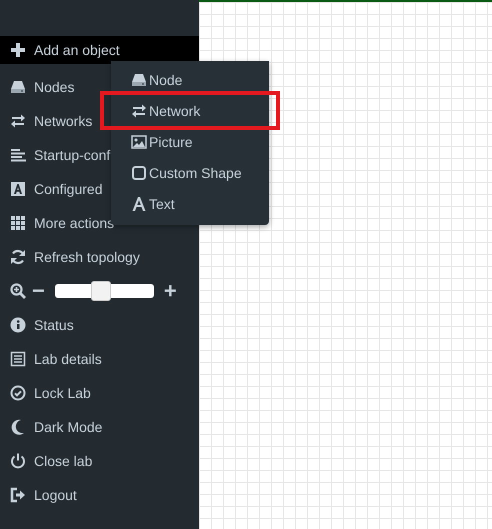 Image resolution: width=492 pixels, height=529 pixels. I want to click on grid-icon, so click(18, 223).